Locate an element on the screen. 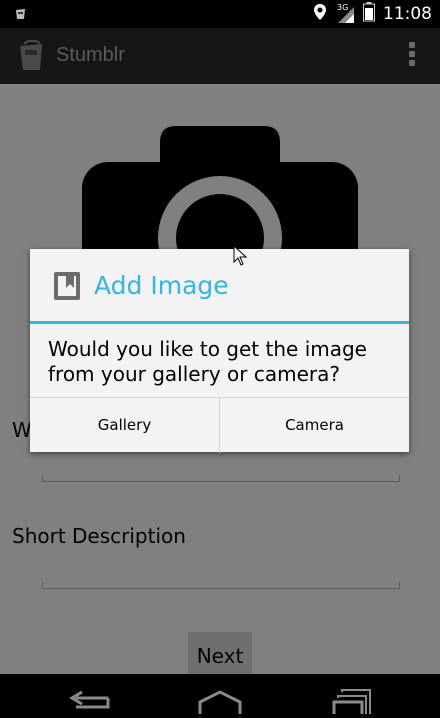  website-label: W is located at coordinates (22, 430).